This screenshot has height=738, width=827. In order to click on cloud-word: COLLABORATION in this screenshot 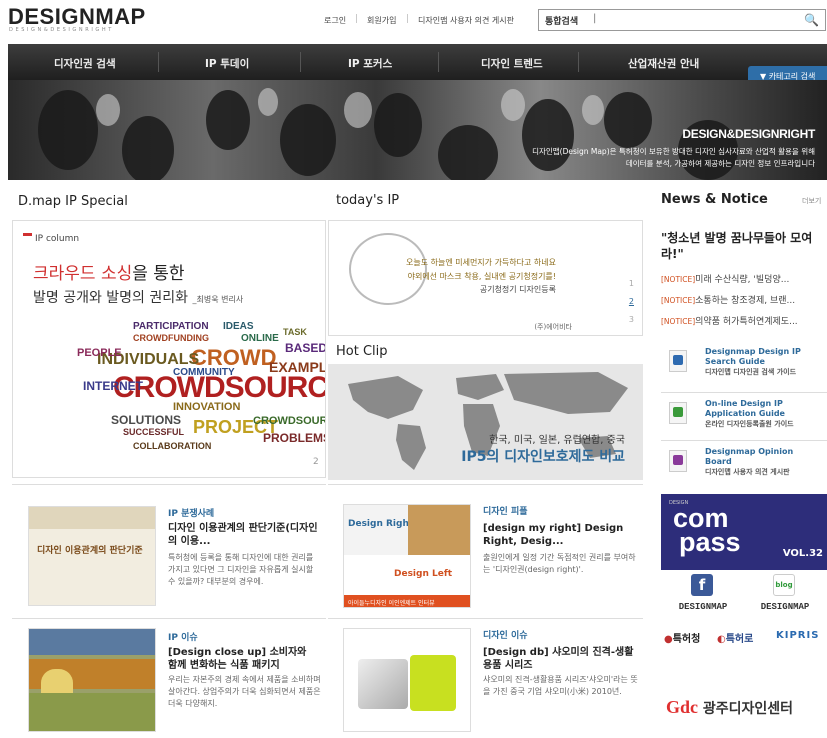, I will do `click(172, 446)`.